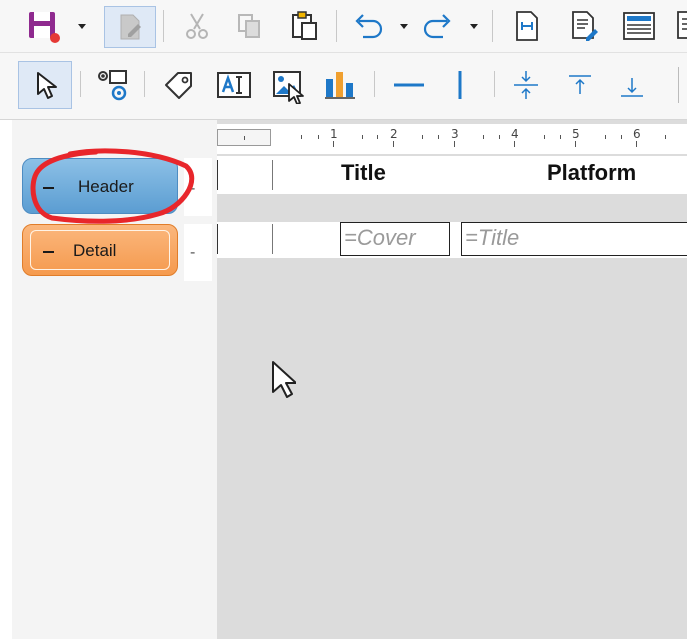 The height and width of the screenshot is (639, 687). I want to click on ruler-origin-box, so click(244, 137).